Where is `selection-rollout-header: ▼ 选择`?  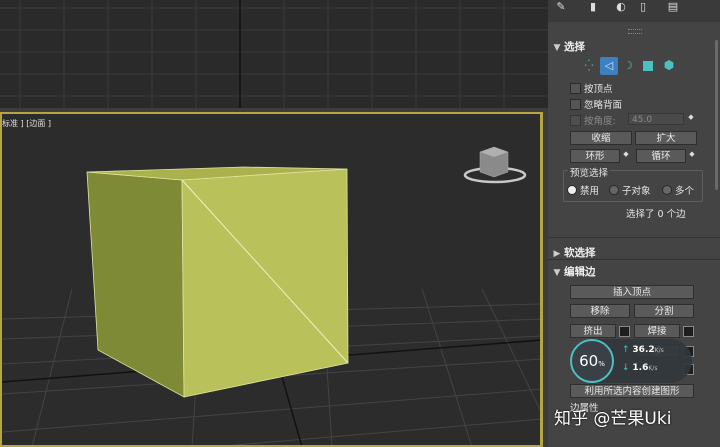 selection-rollout-header: ▼ 选择 is located at coordinates (630, 46).